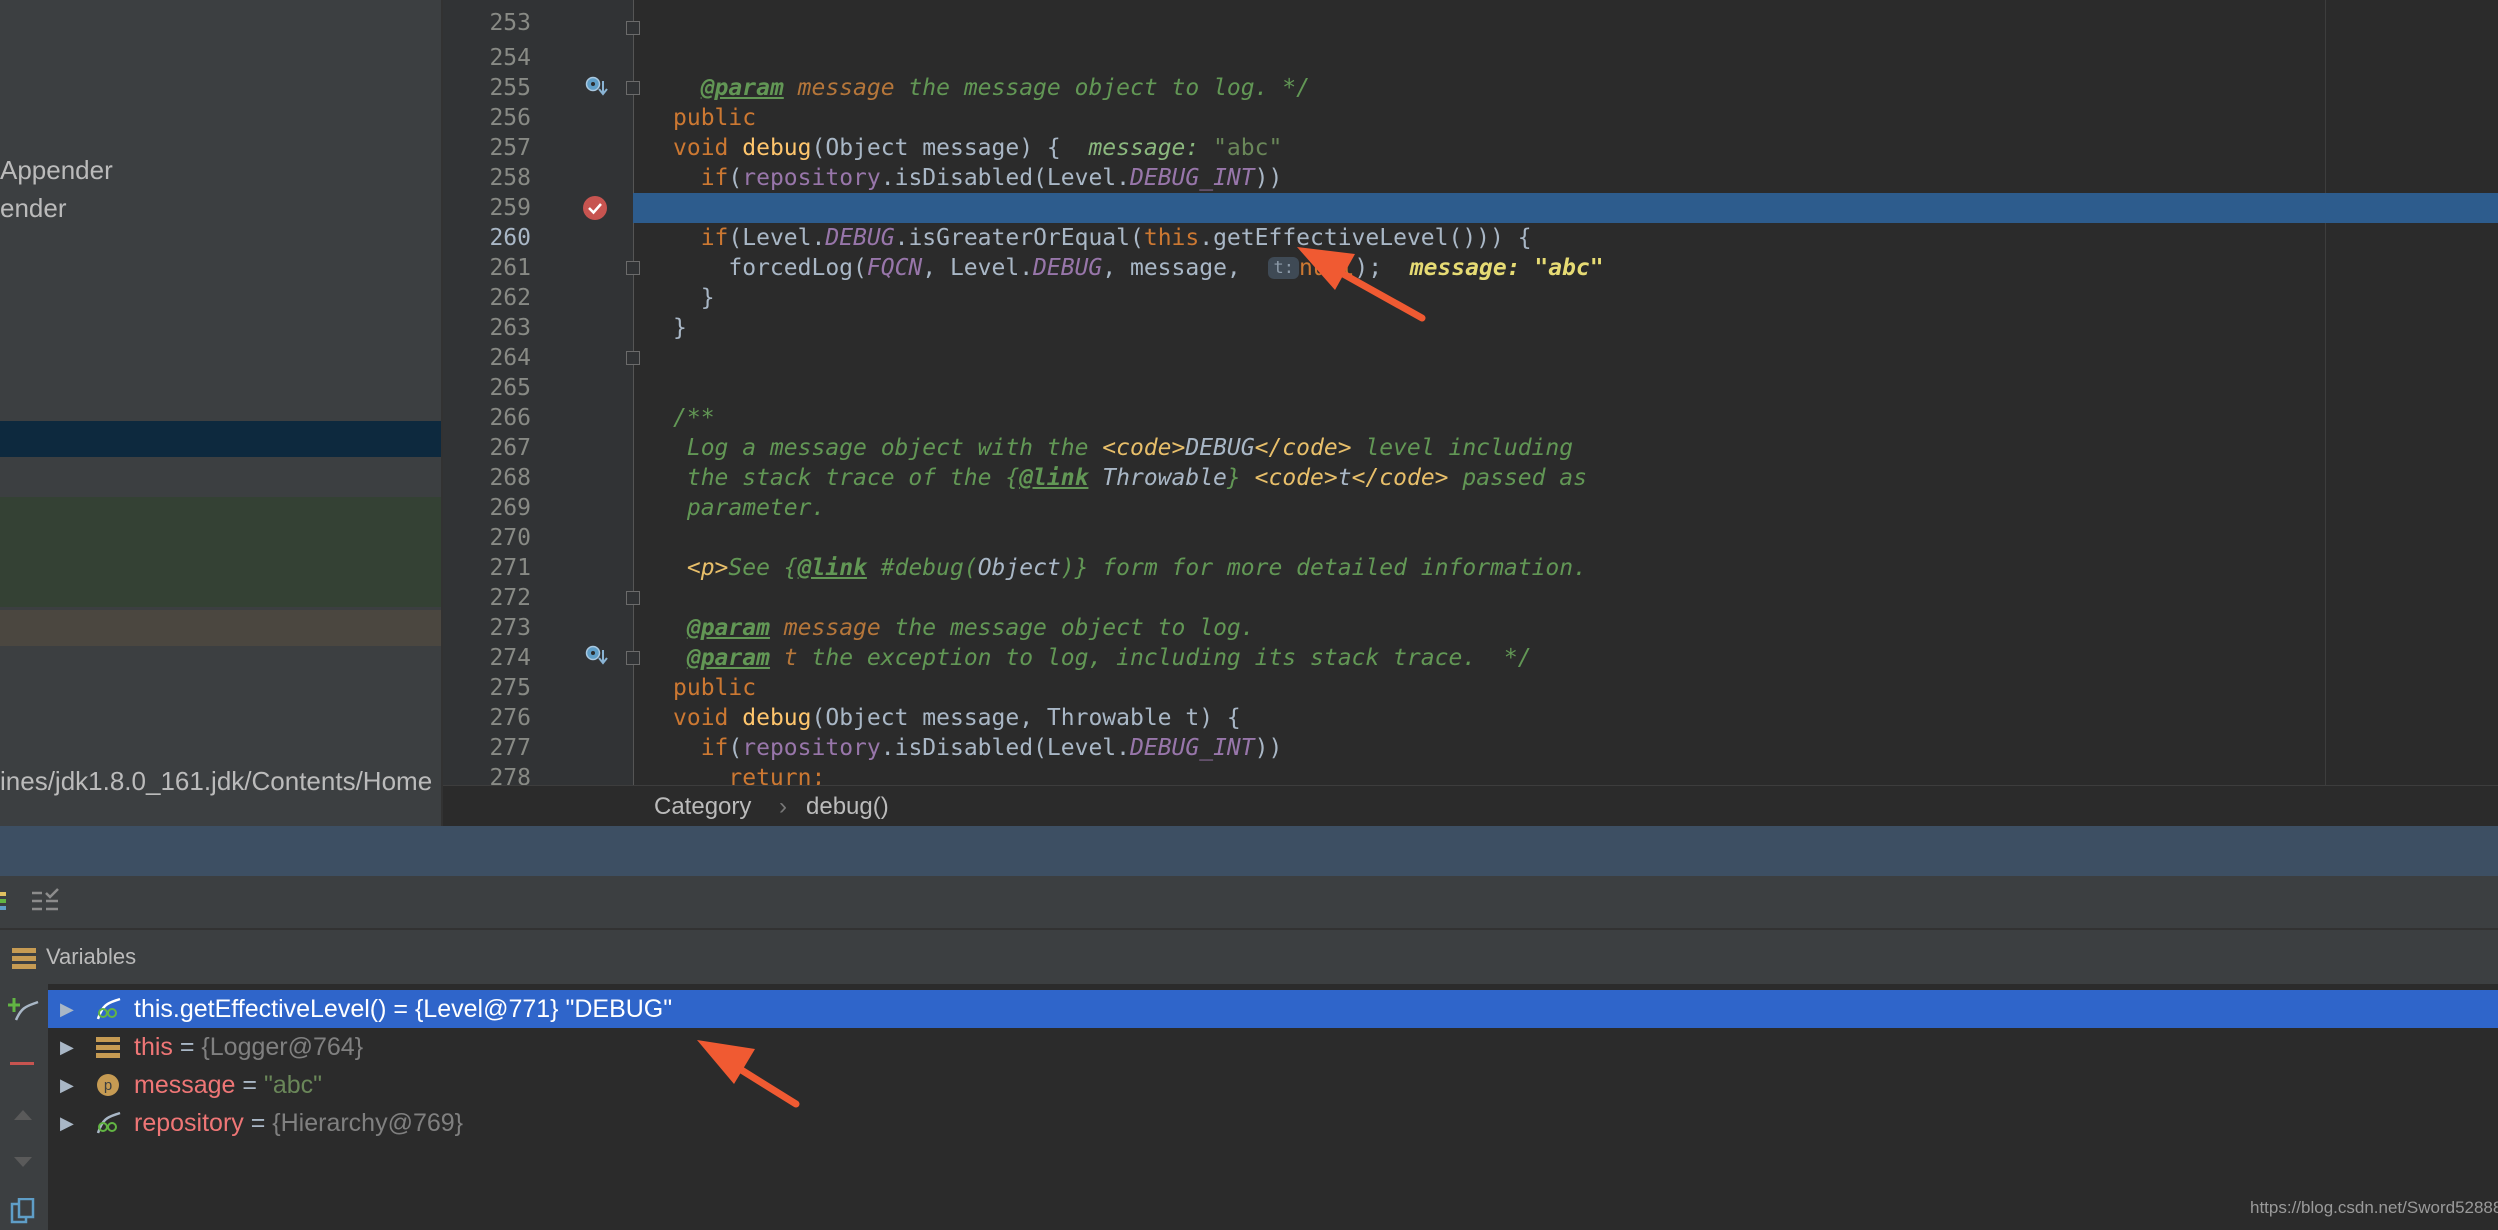  Describe the element at coordinates (2374, 1207) in the screenshot. I see `watermark-url: https://blog.csdn.net/Sword52888` at that location.